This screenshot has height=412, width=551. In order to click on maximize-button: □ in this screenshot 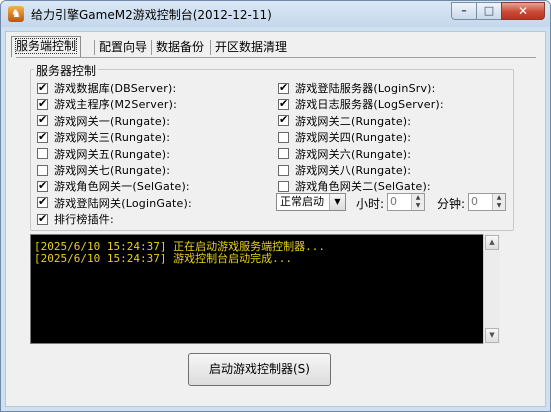, I will do `click(489, 11)`.